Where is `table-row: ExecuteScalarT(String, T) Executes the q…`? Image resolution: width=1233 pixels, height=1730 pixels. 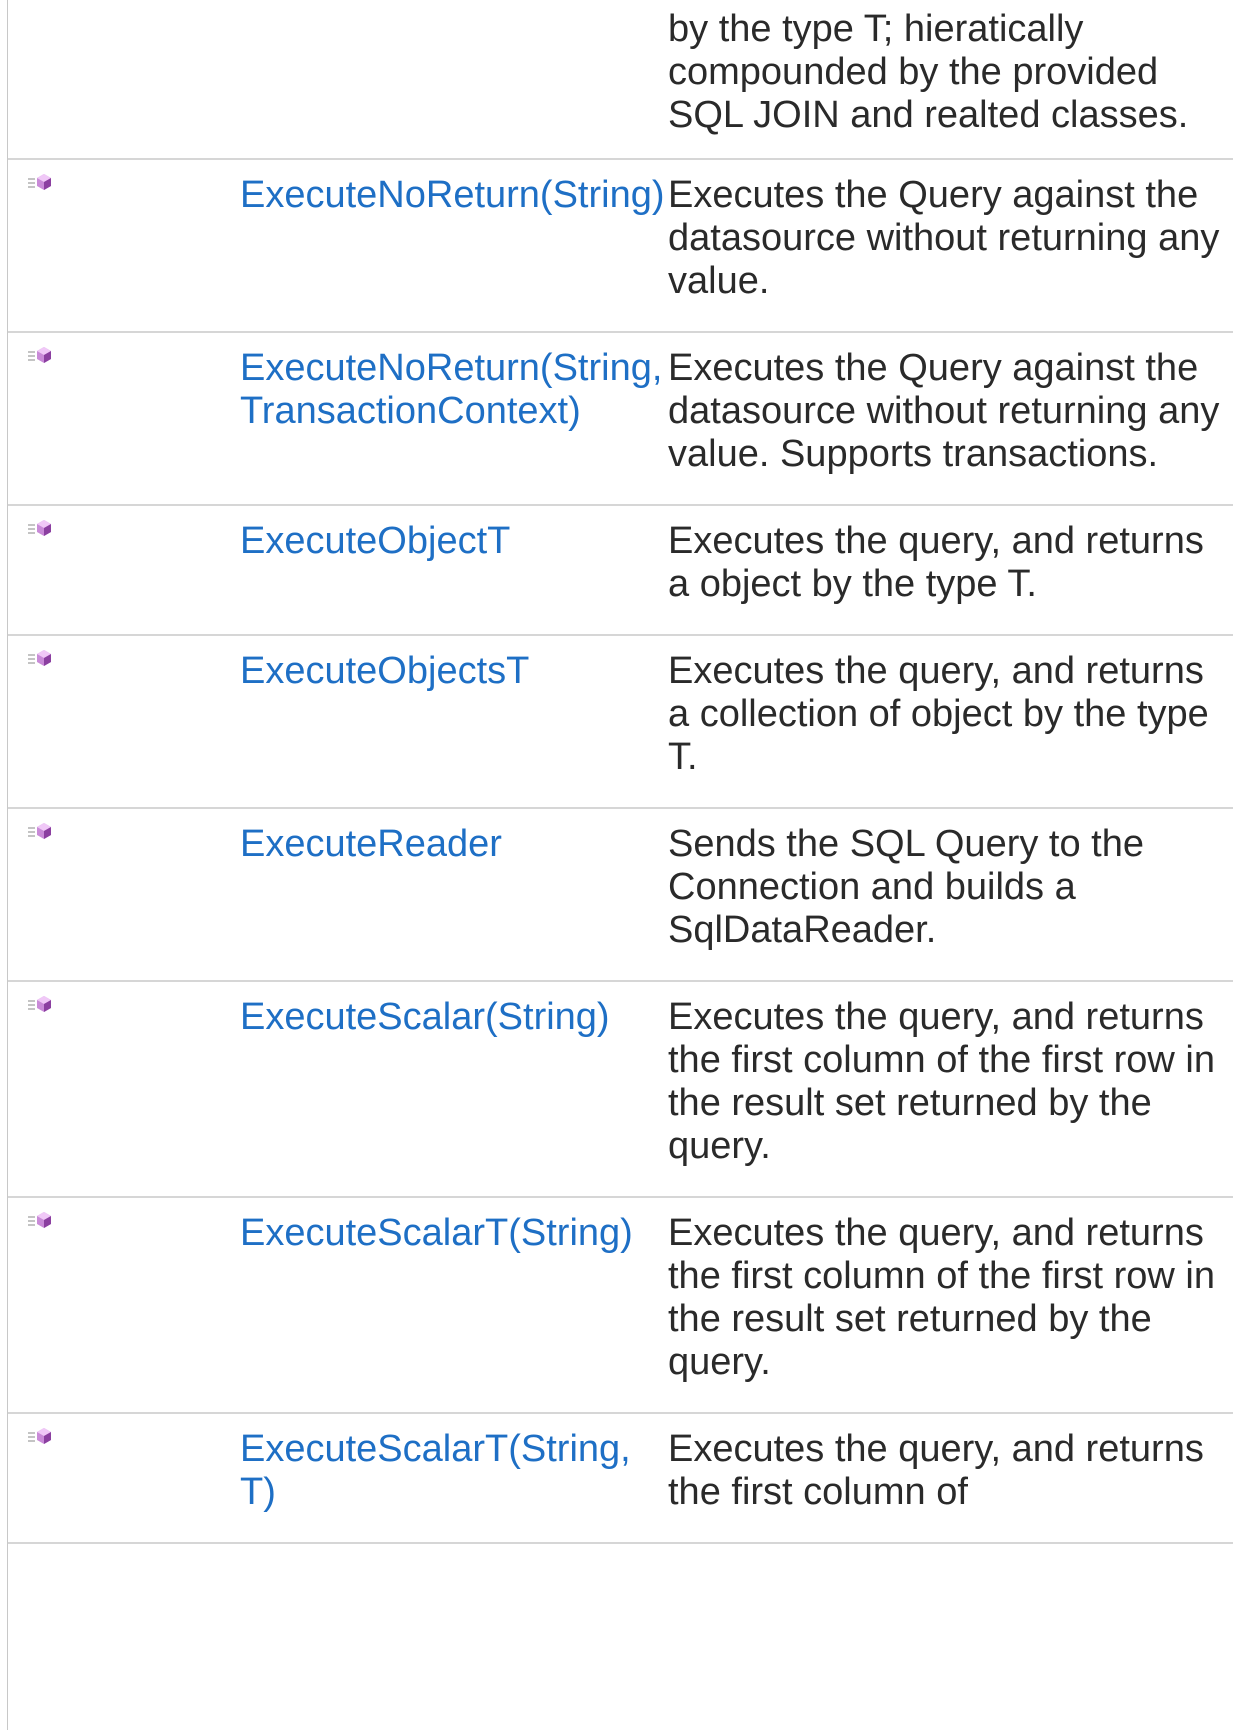
table-row: ExecuteScalarT(String, T) Executes the q… is located at coordinates (620, 1478).